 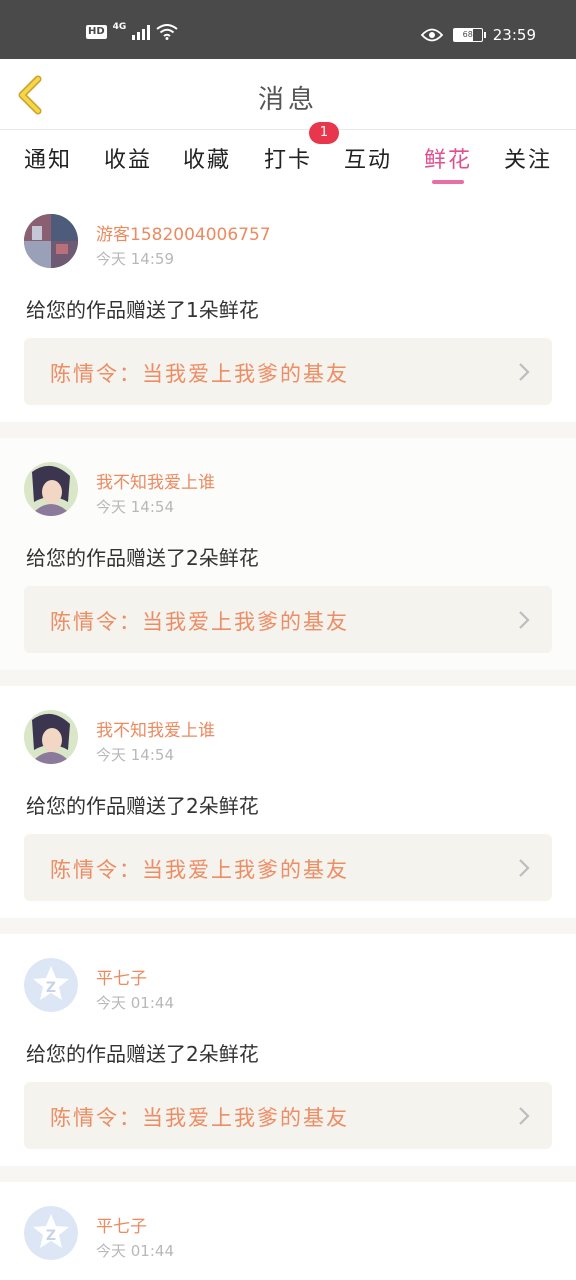 I want to click on status-left: HD 4G, so click(x=132, y=31).